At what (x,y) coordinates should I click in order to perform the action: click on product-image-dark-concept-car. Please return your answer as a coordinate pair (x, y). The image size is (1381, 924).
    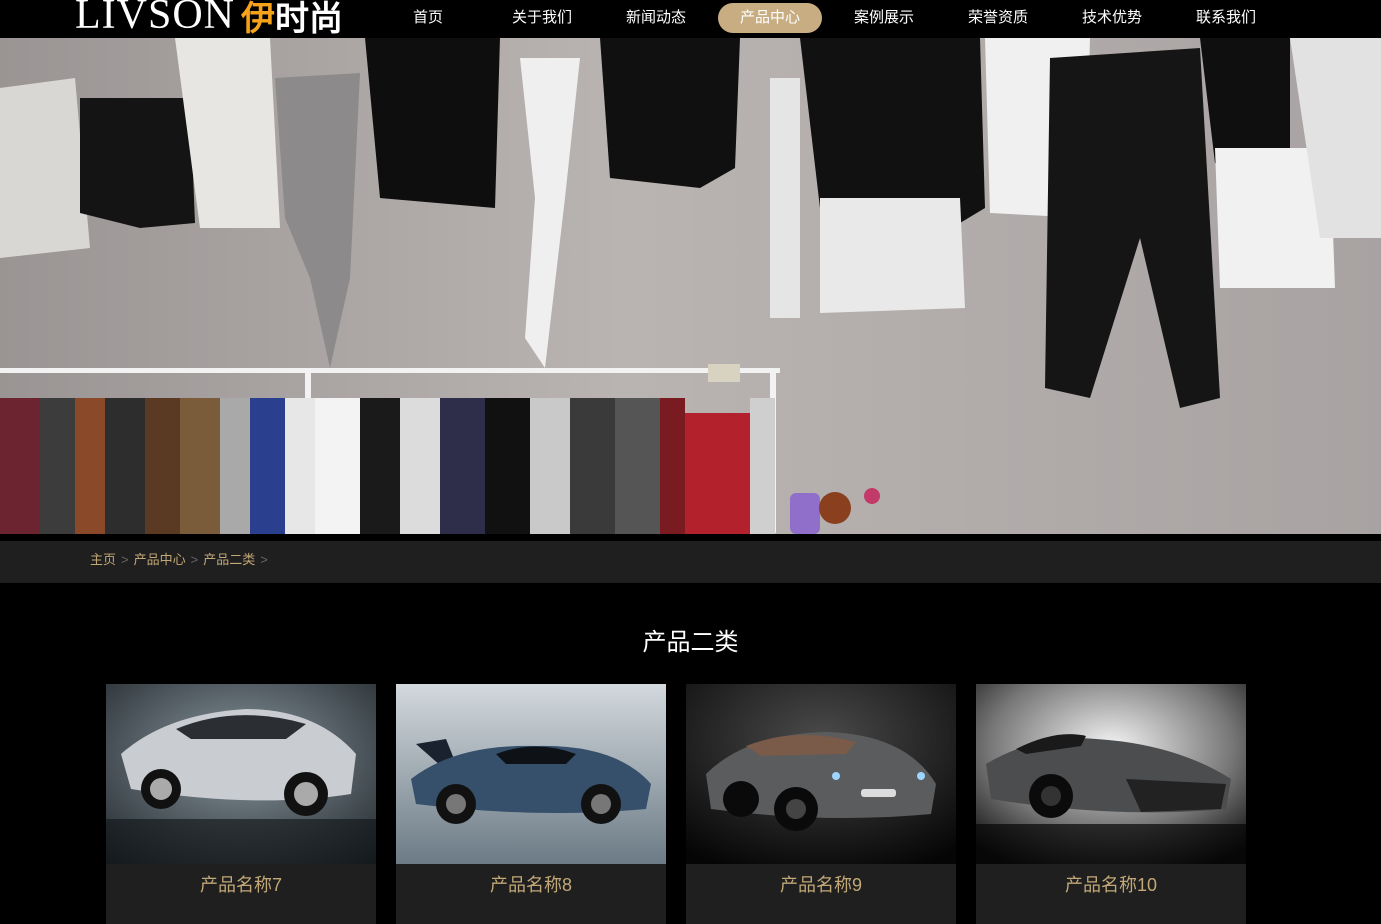
    Looking at the image, I should click on (821, 774).